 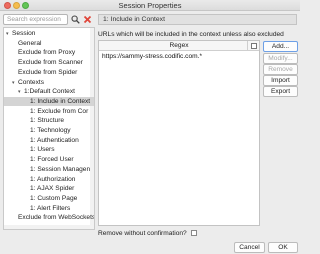 I want to click on tree-item-label: 1: Alert Filters, so click(x=50, y=208).